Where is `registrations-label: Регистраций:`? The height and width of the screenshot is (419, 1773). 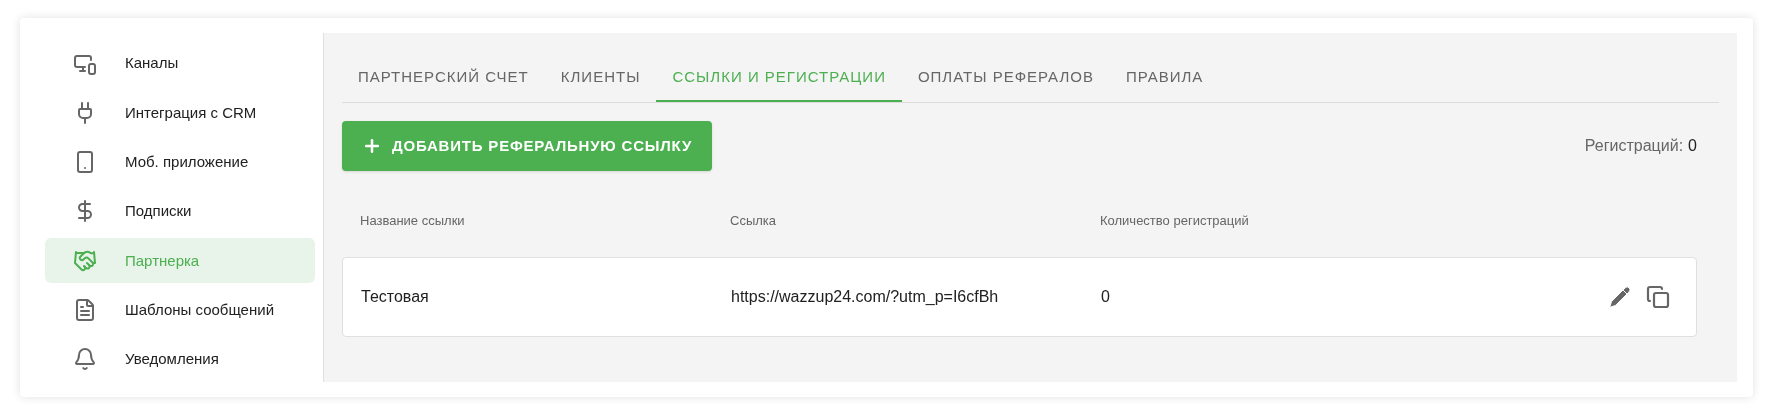
registrations-label: Регистраций: is located at coordinates (1634, 146).